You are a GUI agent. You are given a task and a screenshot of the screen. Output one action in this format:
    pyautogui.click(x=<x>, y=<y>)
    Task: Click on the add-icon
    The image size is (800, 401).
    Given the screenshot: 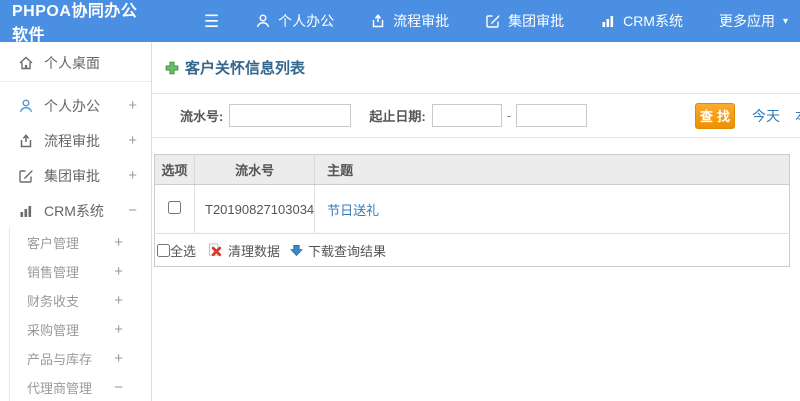 What is the action you would take?
    pyautogui.click(x=172, y=68)
    